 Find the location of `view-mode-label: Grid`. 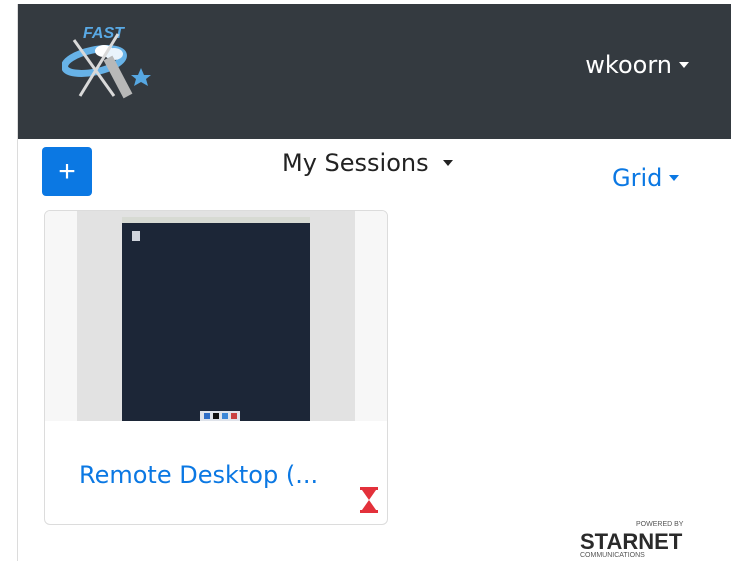

view-mode-label: Grid is located at coordinates (637, 178).